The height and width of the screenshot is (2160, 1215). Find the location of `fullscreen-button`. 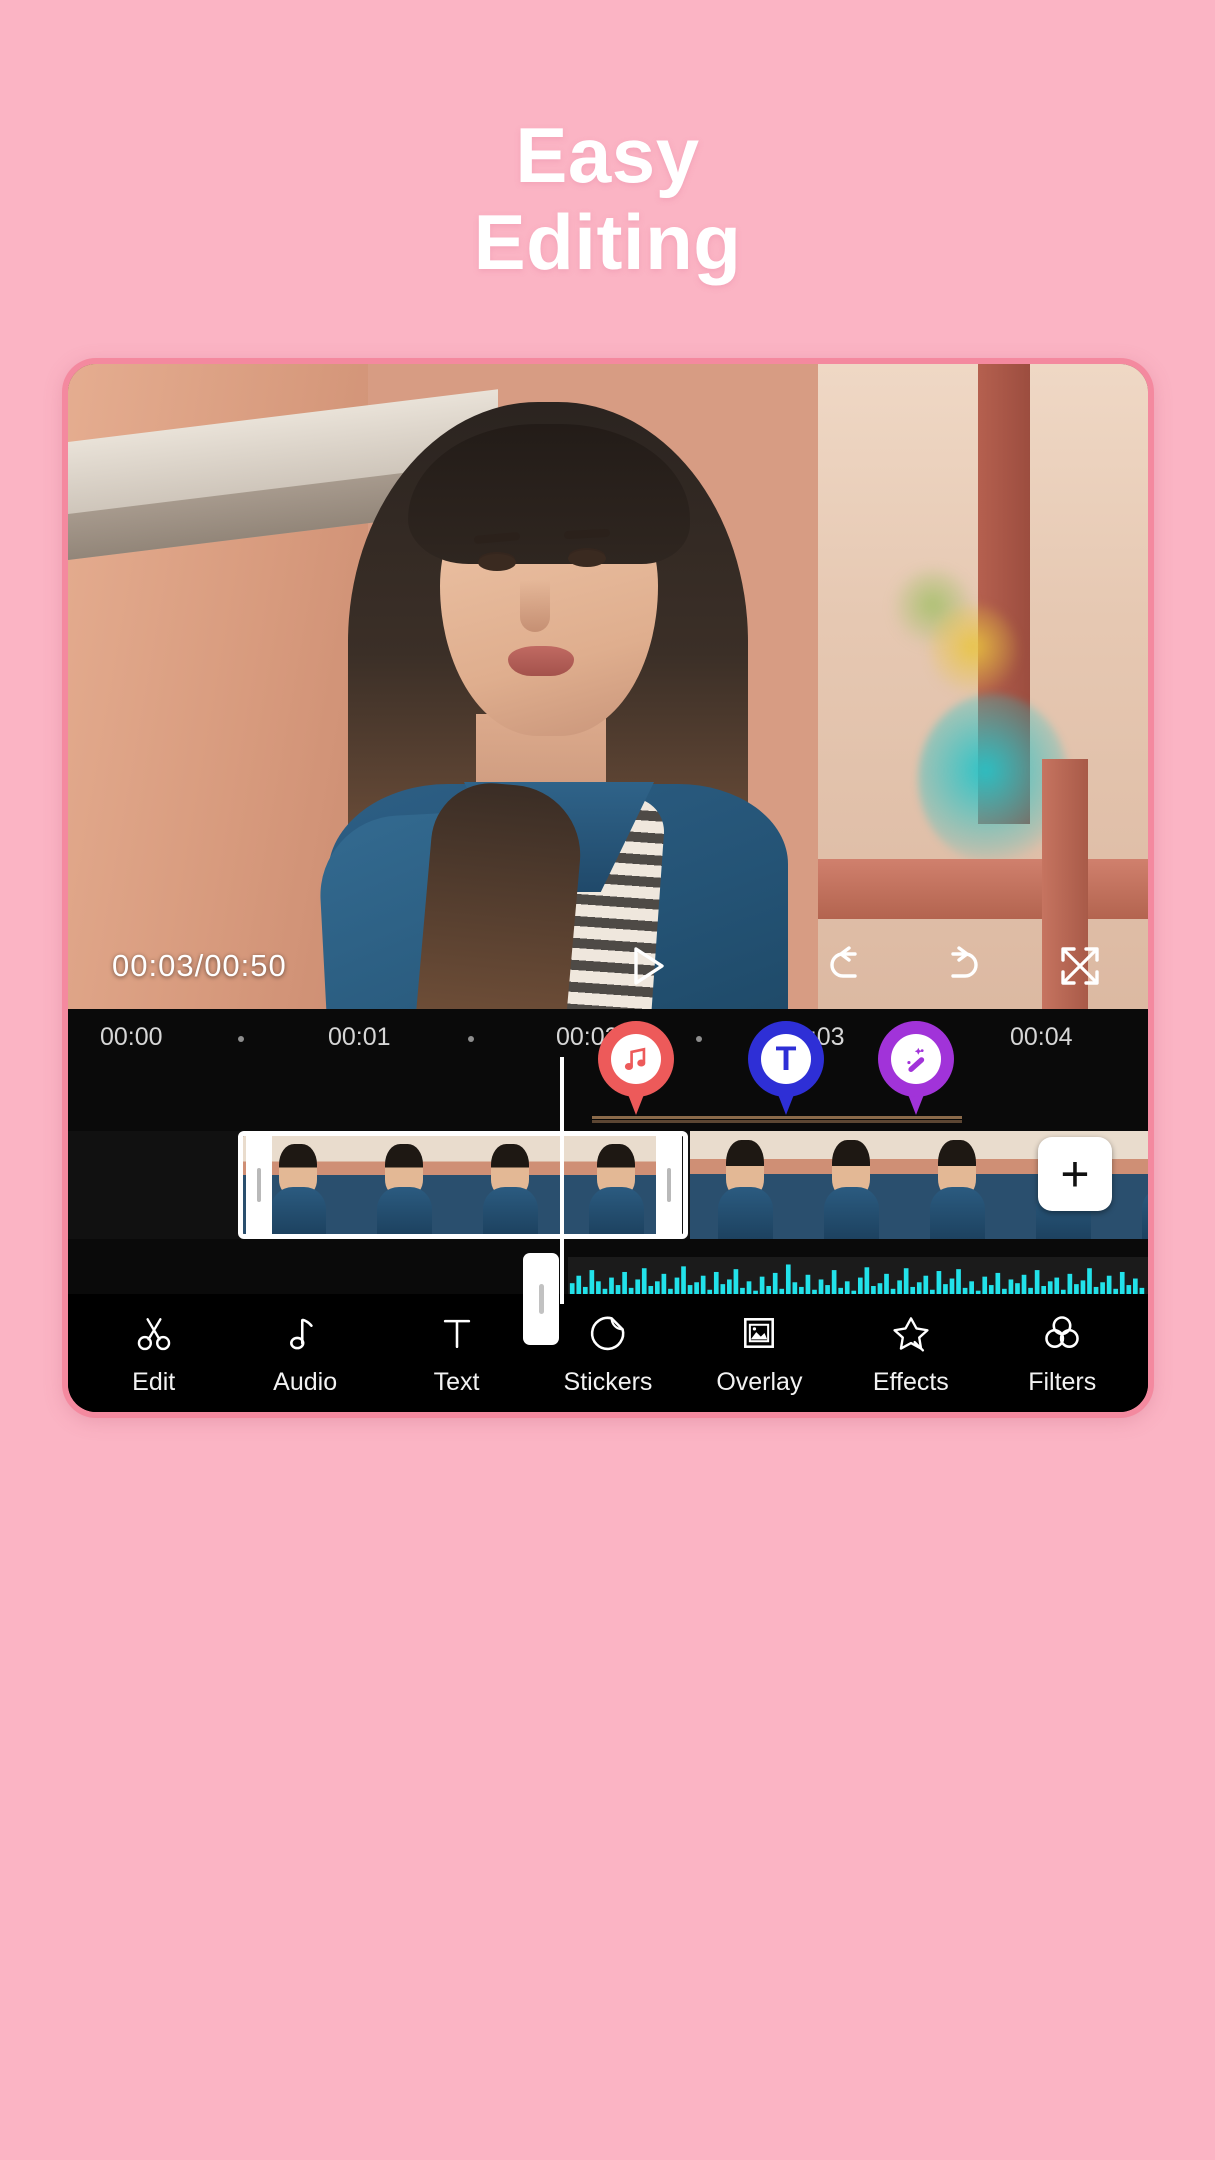

fullscreen-button is located at coordinates (1080, 966).